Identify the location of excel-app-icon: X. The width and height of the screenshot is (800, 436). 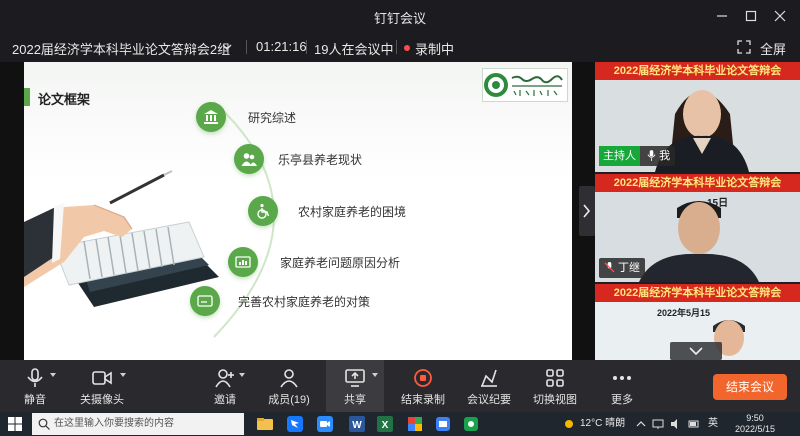
(385, 424).